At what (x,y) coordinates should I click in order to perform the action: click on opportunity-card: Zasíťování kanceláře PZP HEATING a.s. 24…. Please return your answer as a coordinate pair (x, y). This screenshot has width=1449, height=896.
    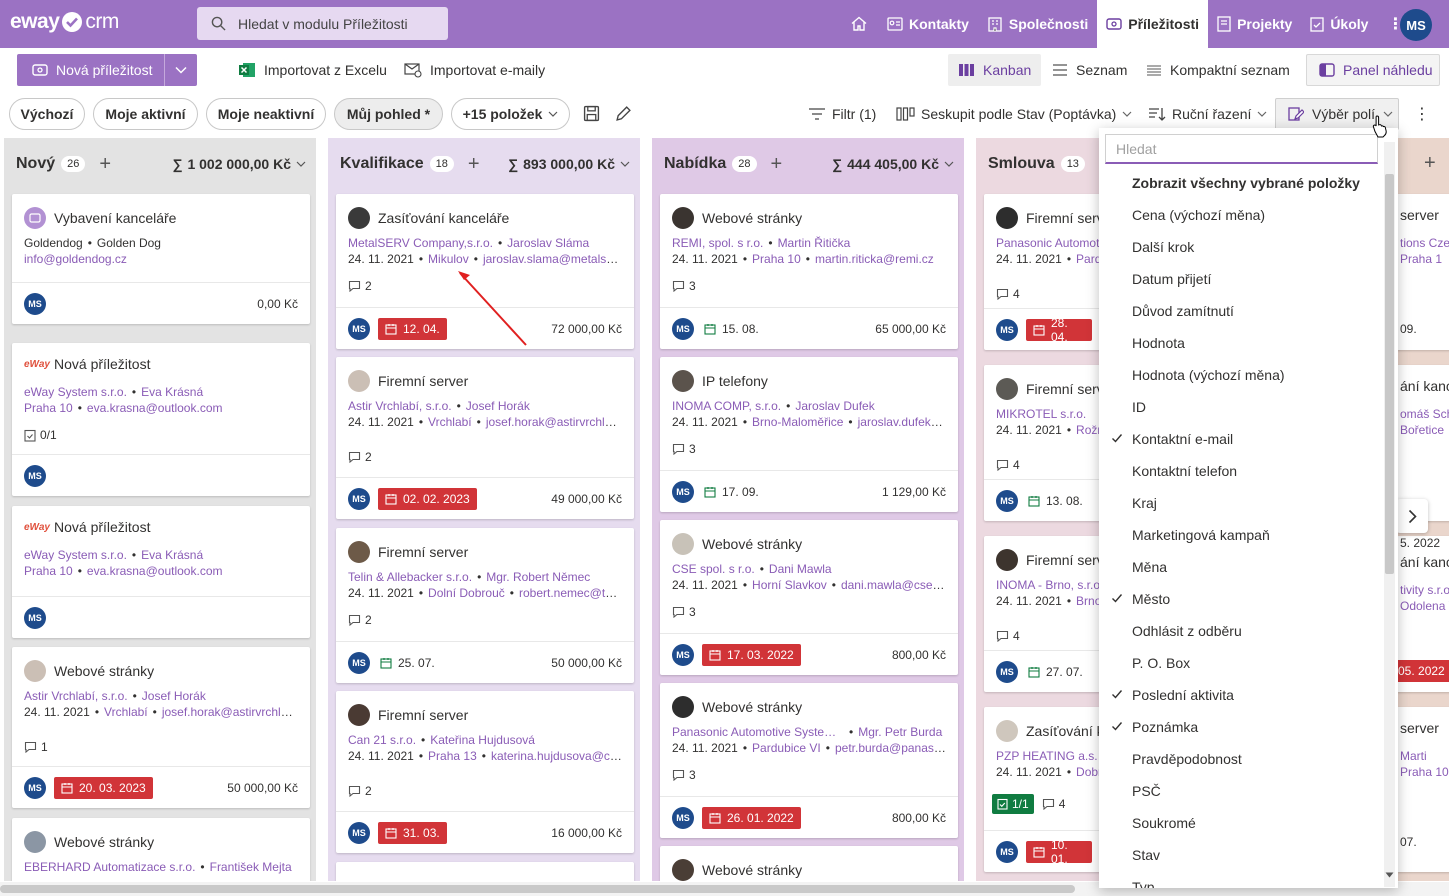
    Looking at the image, I should click on (1044, 789).